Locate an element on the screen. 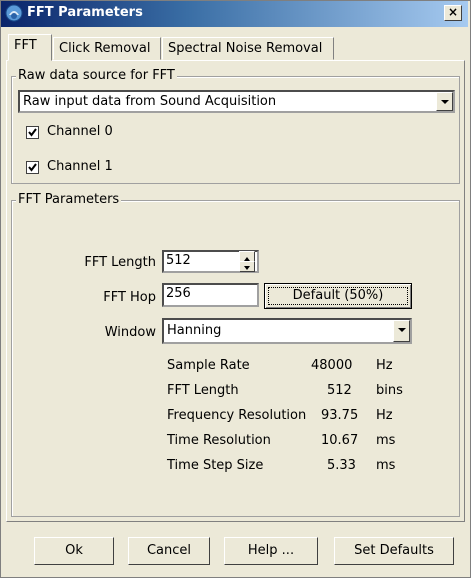  info-value: 93.75 is located at coordinates (340, 415).